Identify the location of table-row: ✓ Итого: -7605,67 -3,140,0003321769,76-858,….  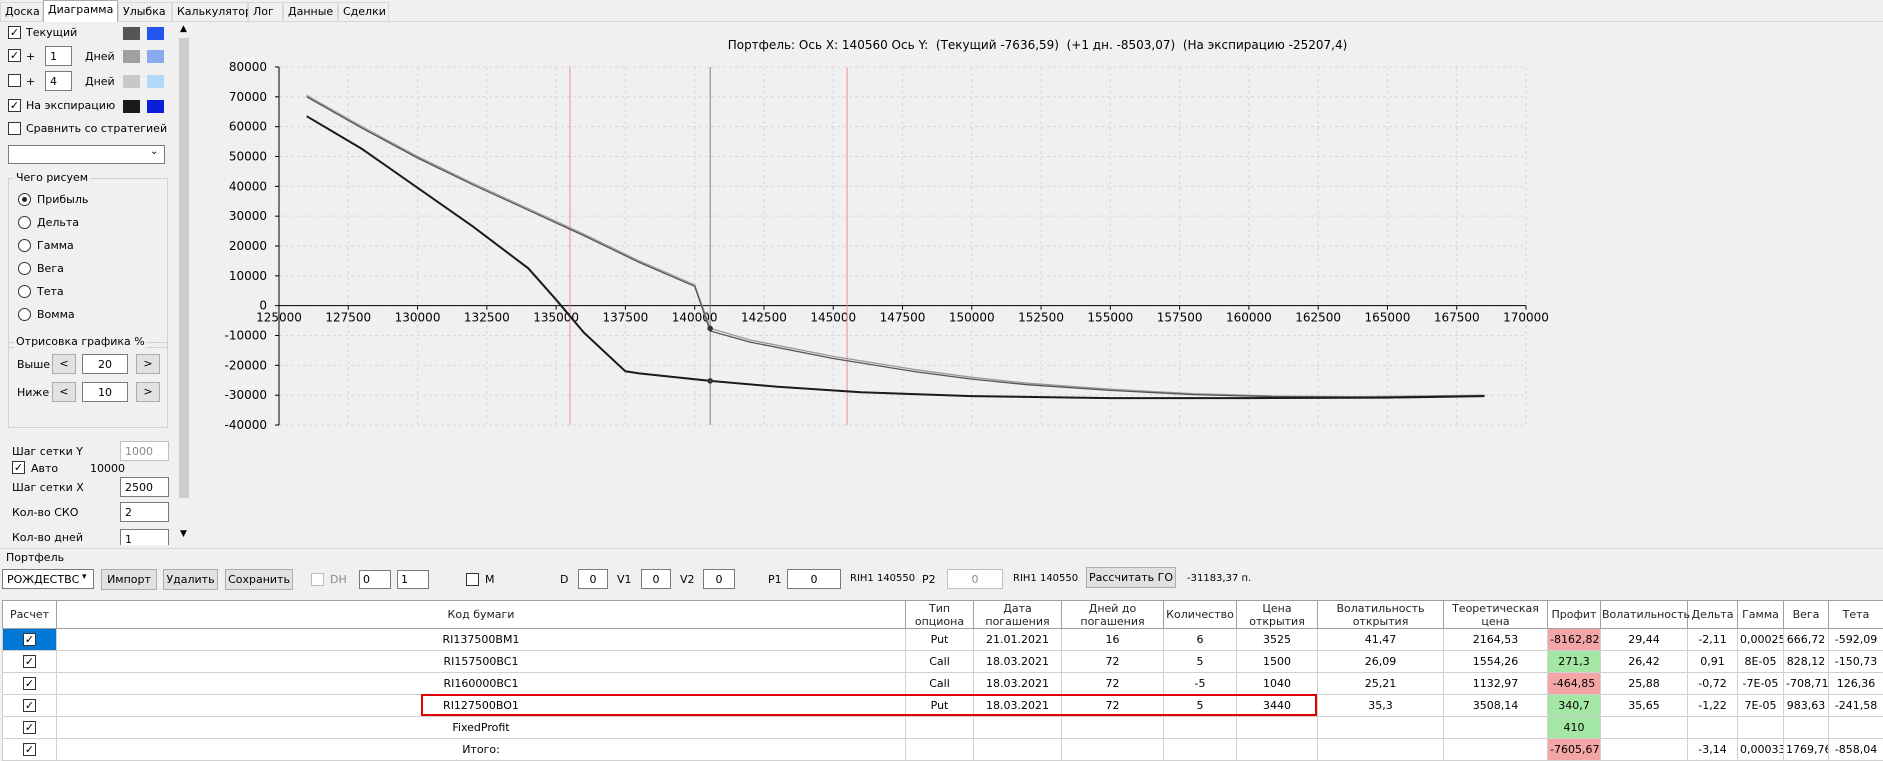
(942, 749).